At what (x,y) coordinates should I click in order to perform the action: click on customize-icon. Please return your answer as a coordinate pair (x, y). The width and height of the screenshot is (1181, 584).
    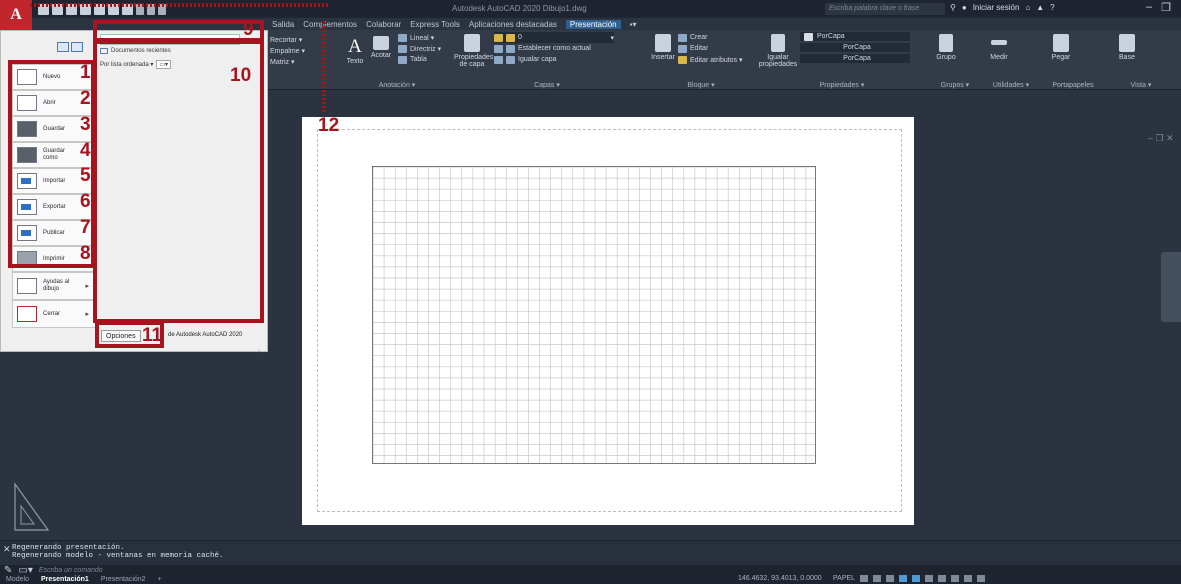
    Looking at the image, I should click on (981, 578).